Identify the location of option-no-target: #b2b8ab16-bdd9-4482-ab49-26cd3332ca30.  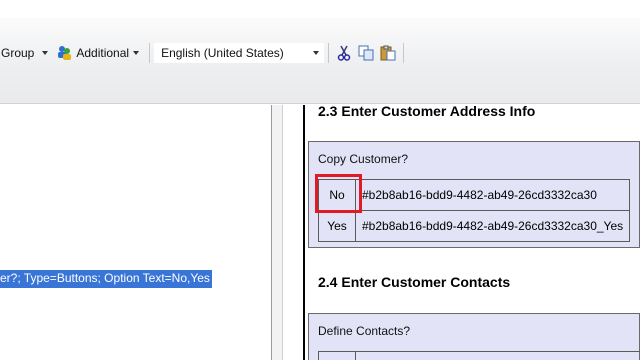
(492, 195).